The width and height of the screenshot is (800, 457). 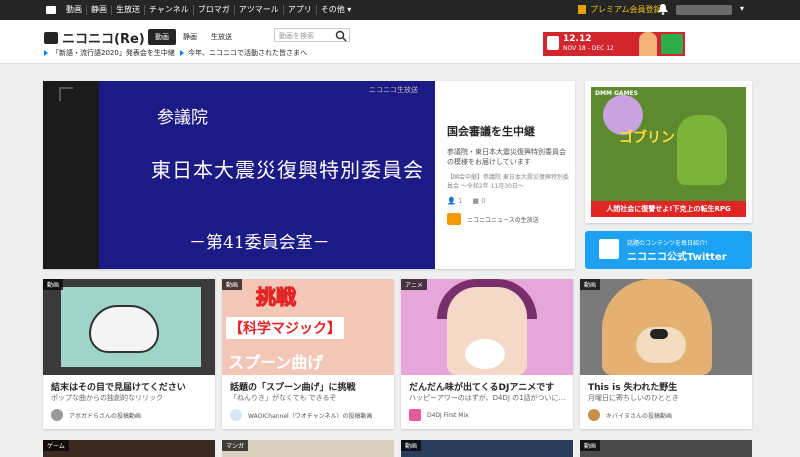 What do you see at coordinates (235, 445) in the screenshot?
I see `category-badge: マンガ` at bounding box center [235, 445].